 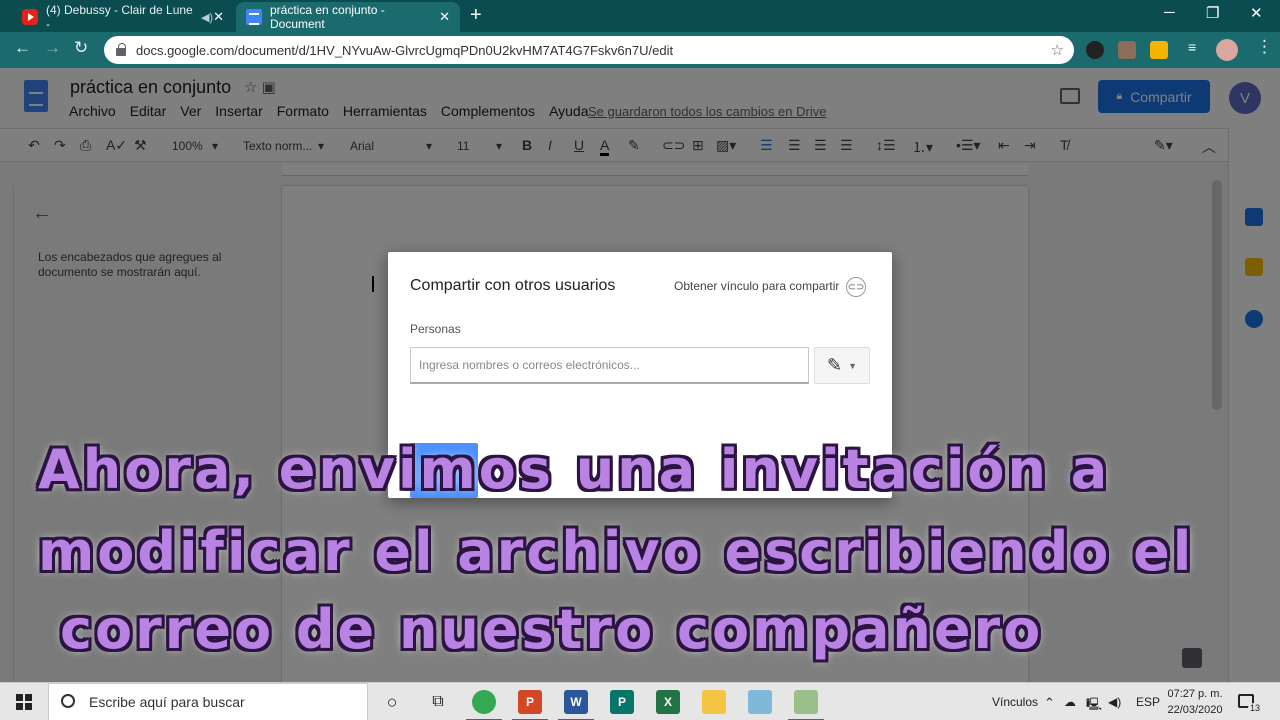 I want to click on profile-avatar, so click(x=1227, y=50).